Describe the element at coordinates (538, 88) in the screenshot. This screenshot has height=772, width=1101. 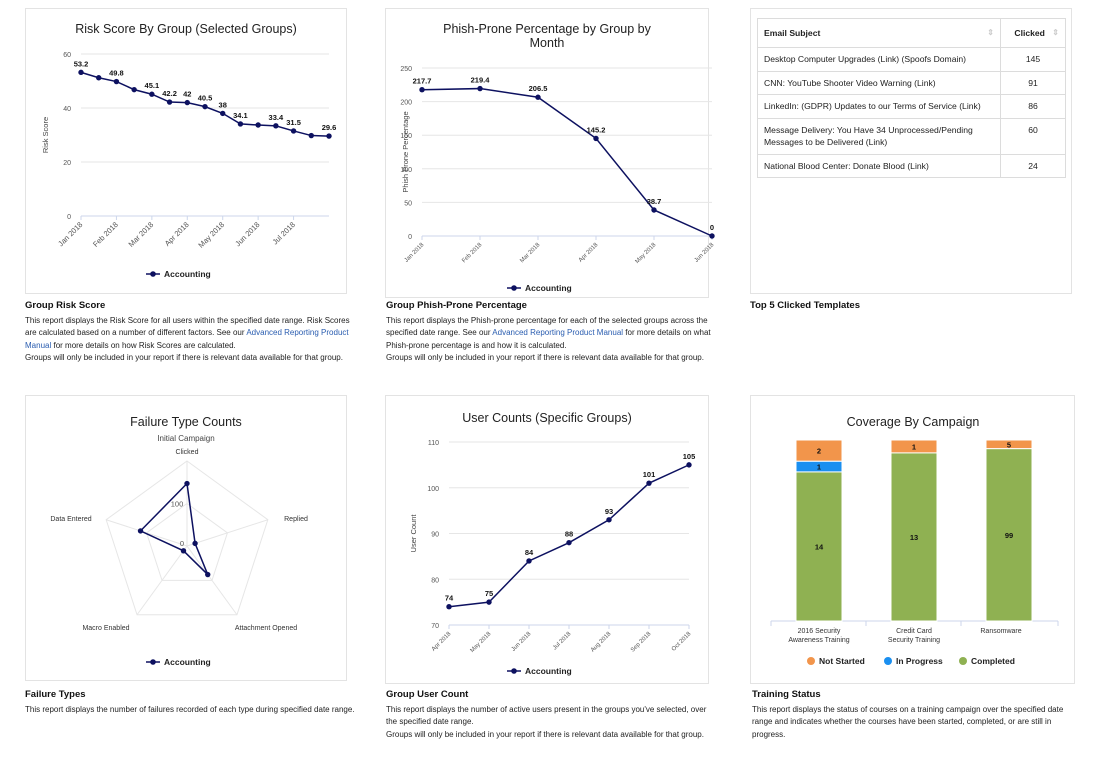
I see `data-label: 206.5` at that location.